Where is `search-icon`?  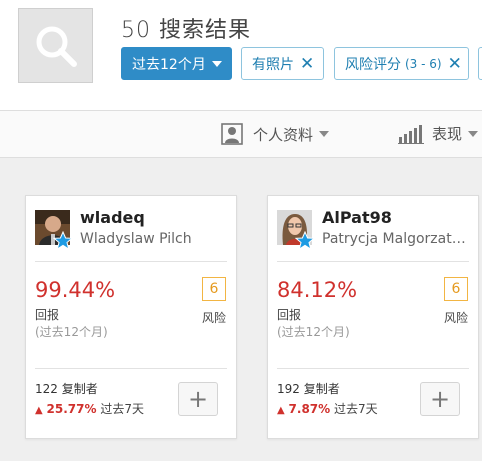
search-icon is located at coordinates (56, 46).